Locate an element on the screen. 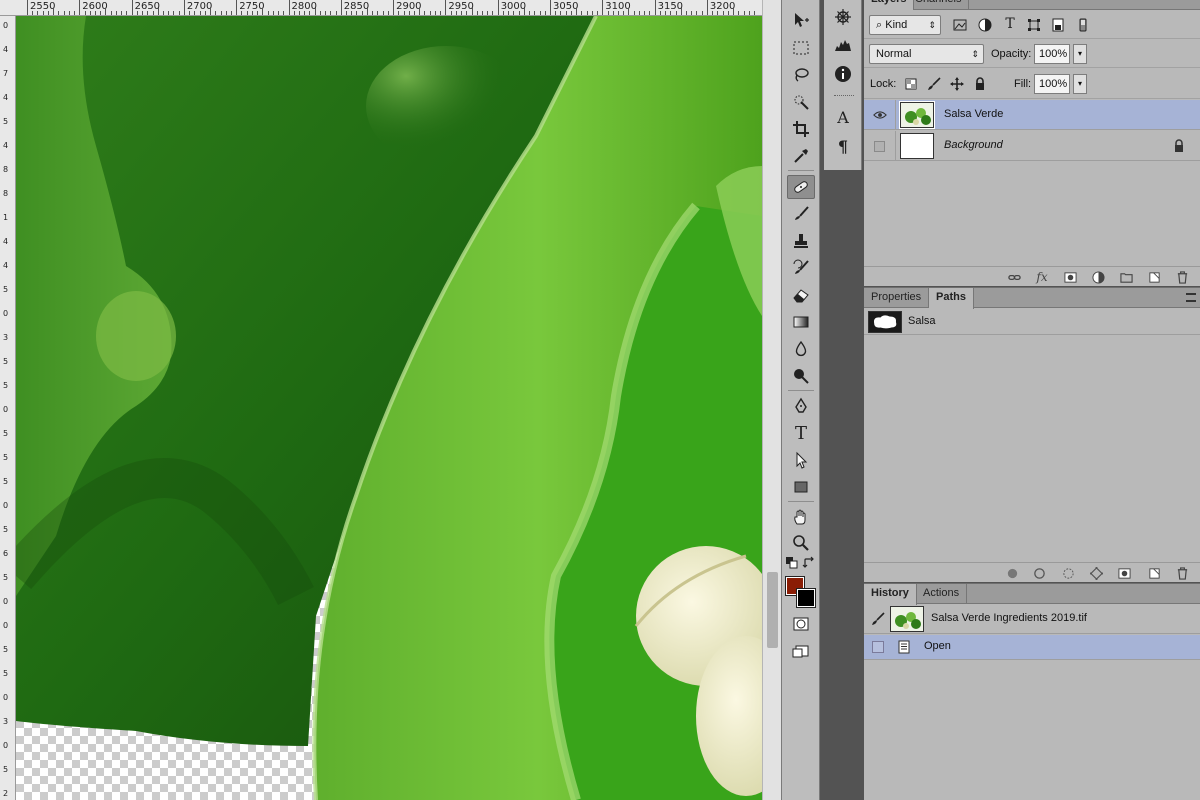 The height and width of the screenshot is (800, 1200). lock-position-icon is located at coordinates (957, 84).